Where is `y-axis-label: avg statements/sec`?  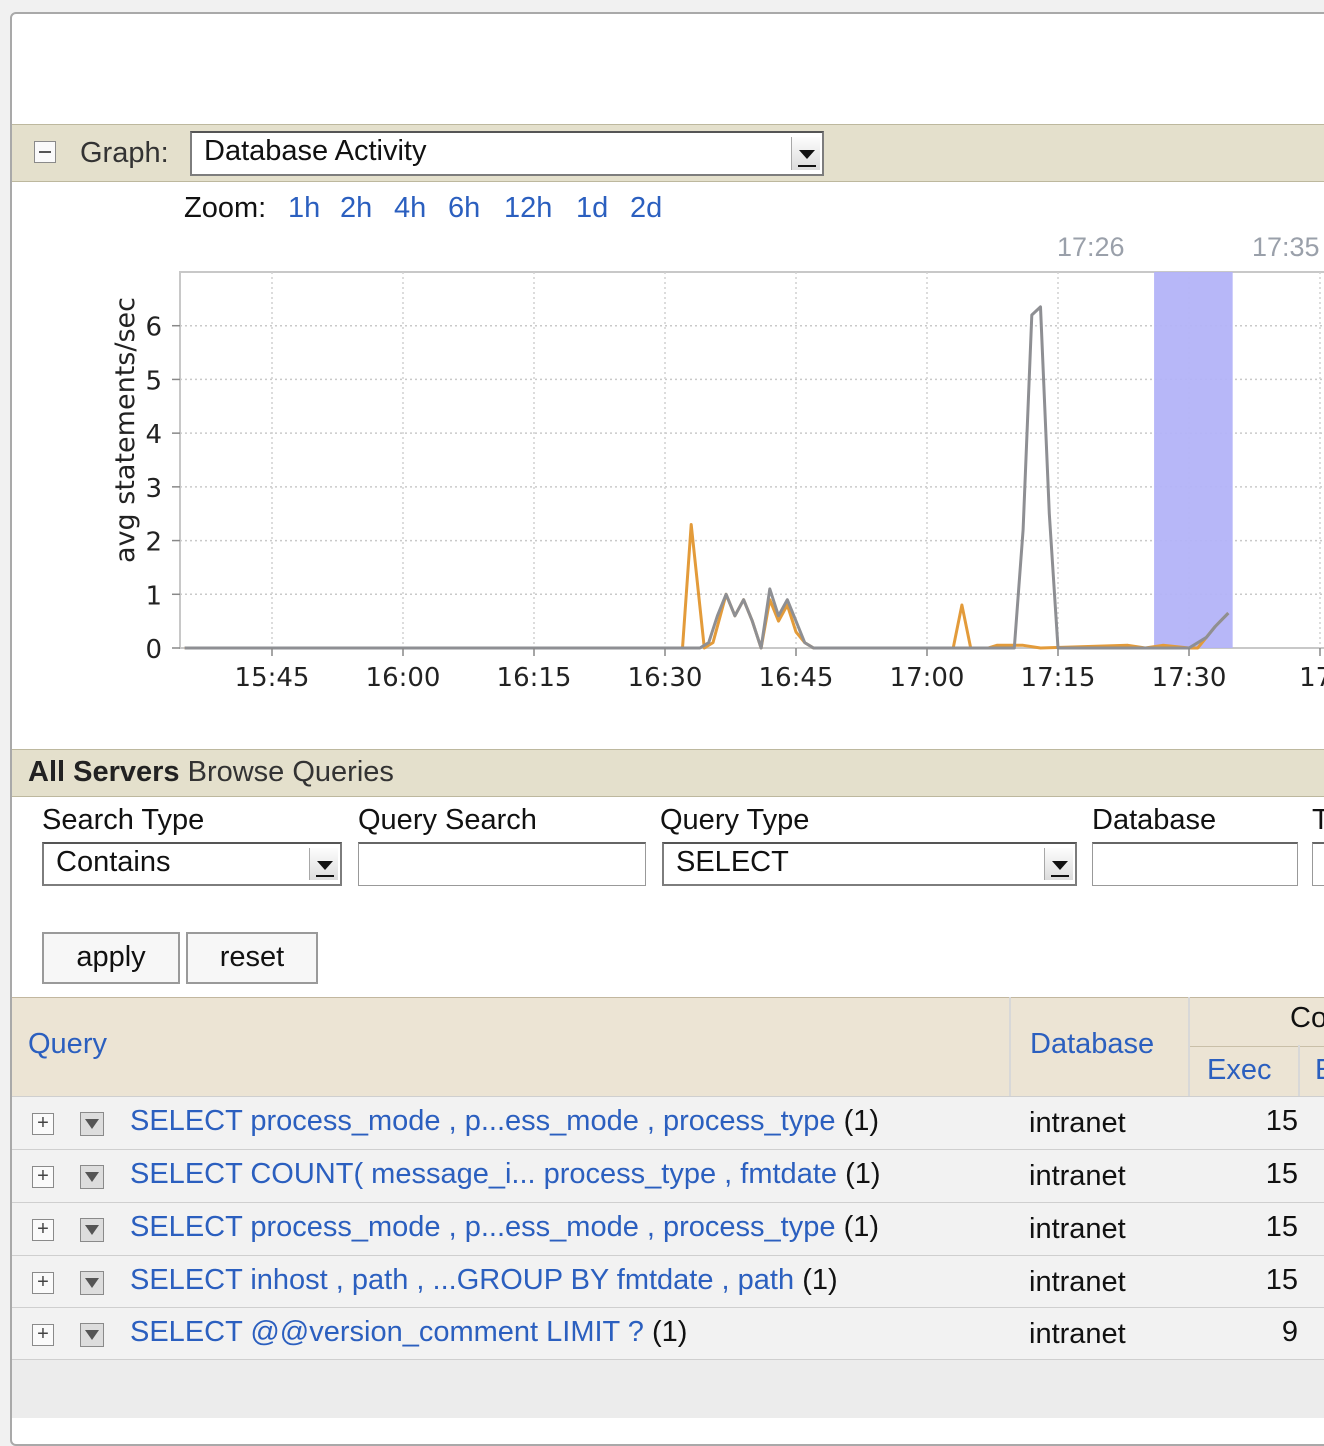
y-axis-label: avg statements/sec is located at coordinates (125, 430).